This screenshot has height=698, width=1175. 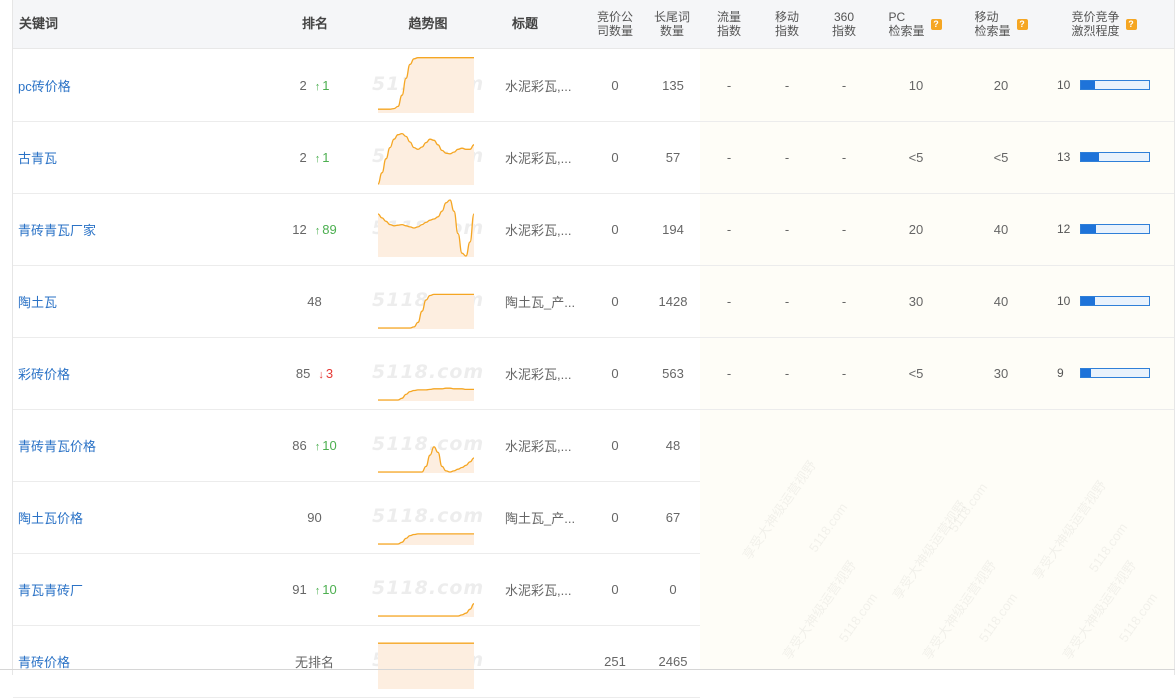 What do you see at coordinates (1104, 24) in the screenshot?
I see `col-competition-header: 竞价竞争 激烈程度?` at bounding box center [1104, 24].